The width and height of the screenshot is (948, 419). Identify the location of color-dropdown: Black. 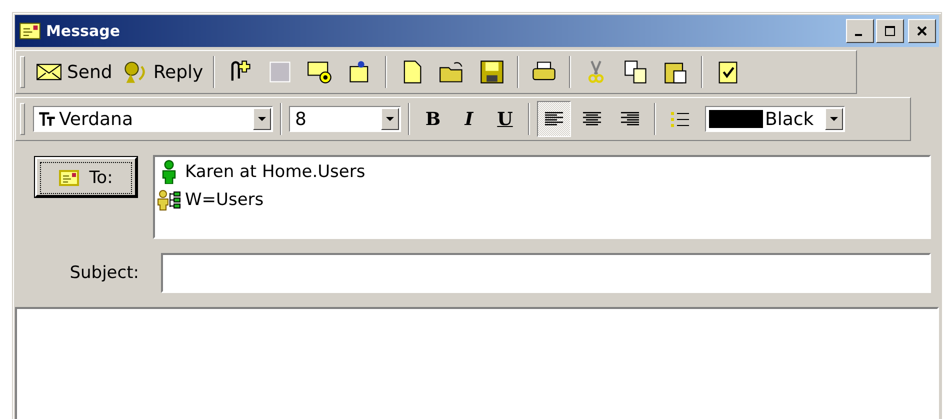
(775, 119).